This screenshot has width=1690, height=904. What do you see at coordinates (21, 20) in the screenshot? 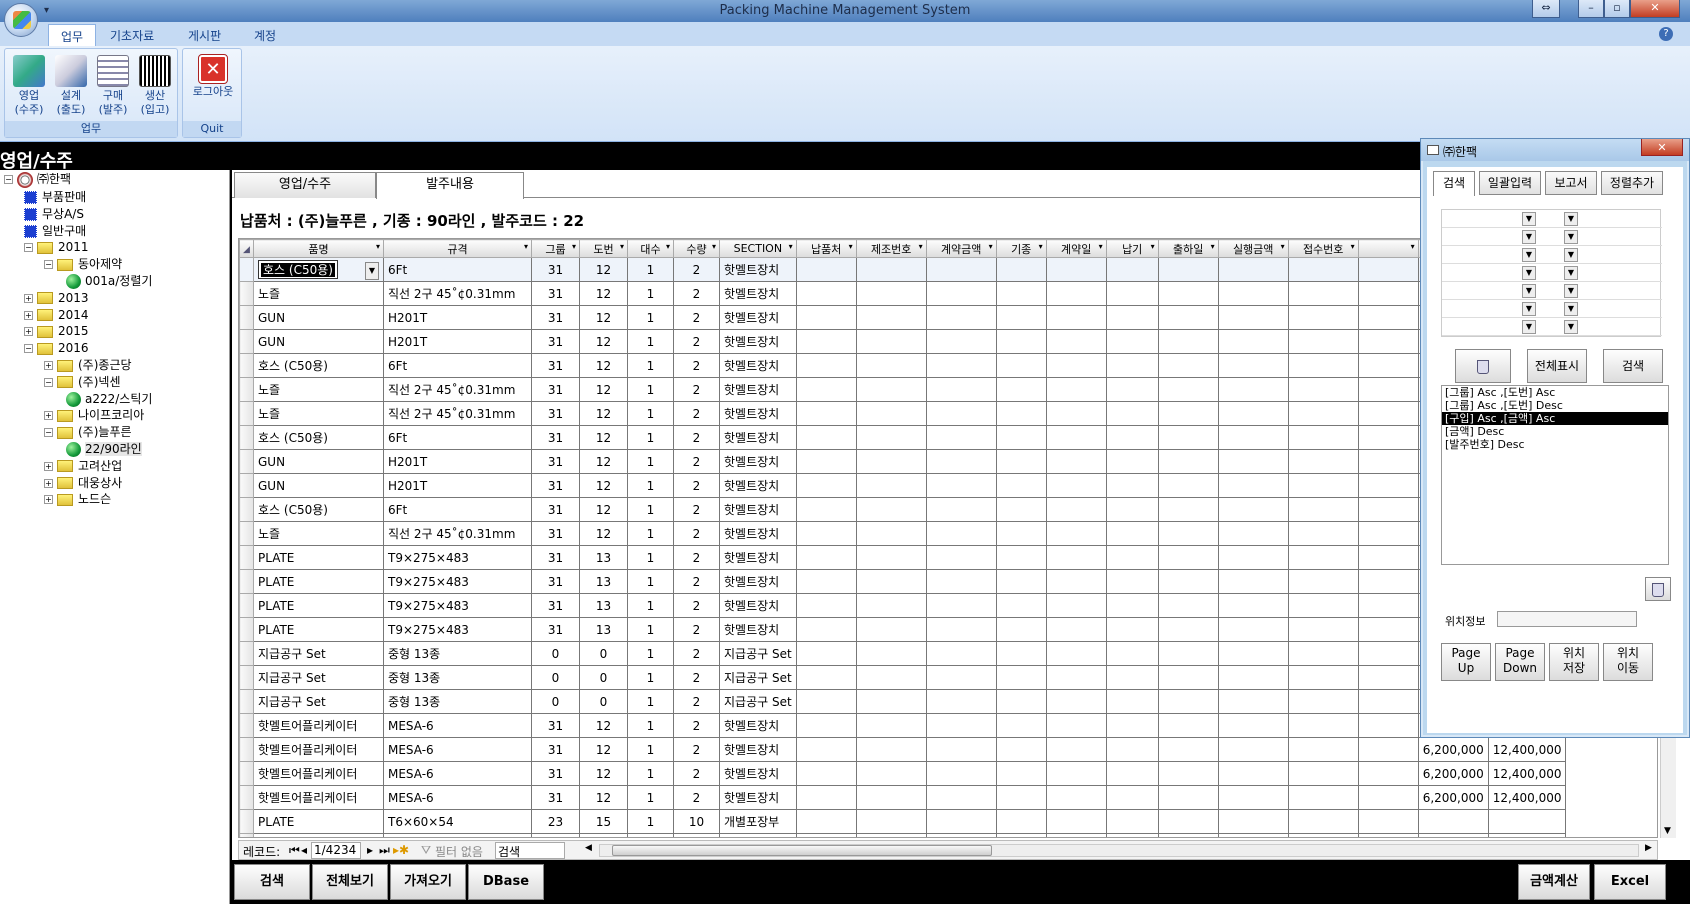
I see `app-menu-button` at bounding box center [21, 20].